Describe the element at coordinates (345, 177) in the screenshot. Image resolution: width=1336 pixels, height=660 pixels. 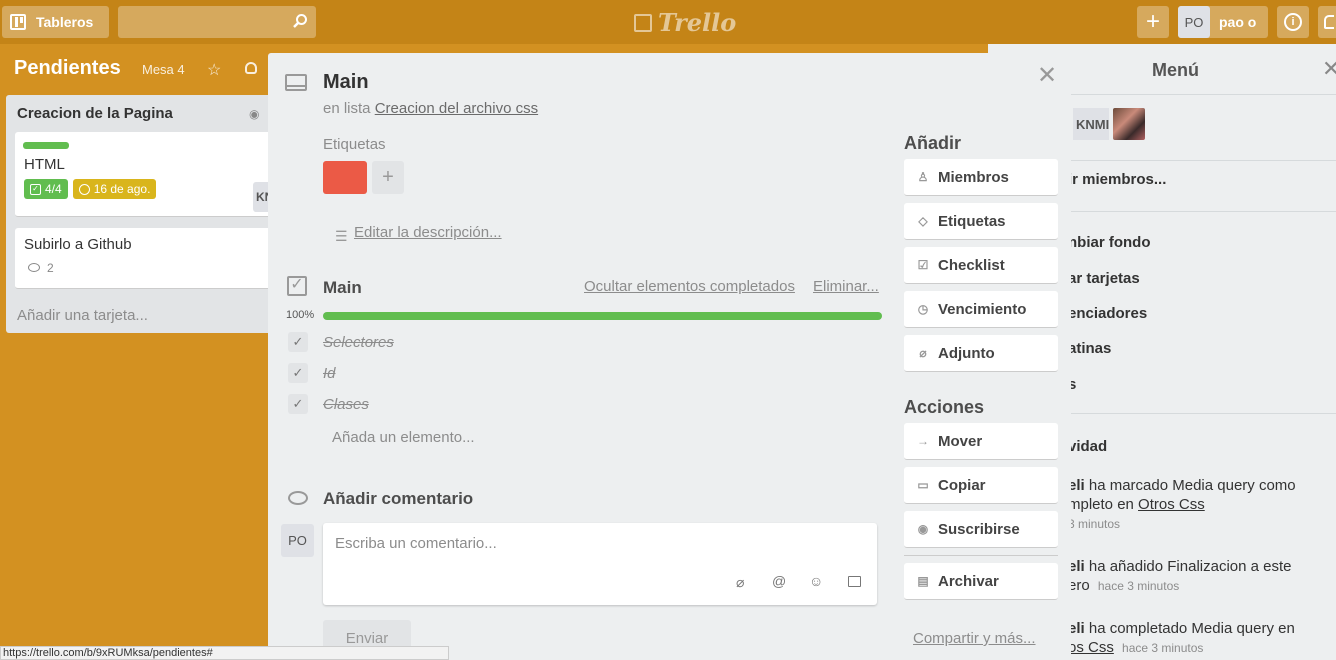
I see `label-red` at that location.